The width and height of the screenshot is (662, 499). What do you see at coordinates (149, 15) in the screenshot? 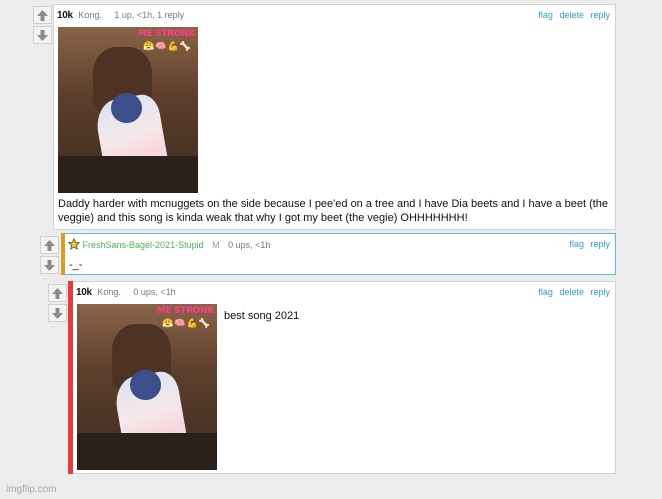
I see `comment-meta: 1 up, <1h, 1 reply` at bounding box center [149, 15].